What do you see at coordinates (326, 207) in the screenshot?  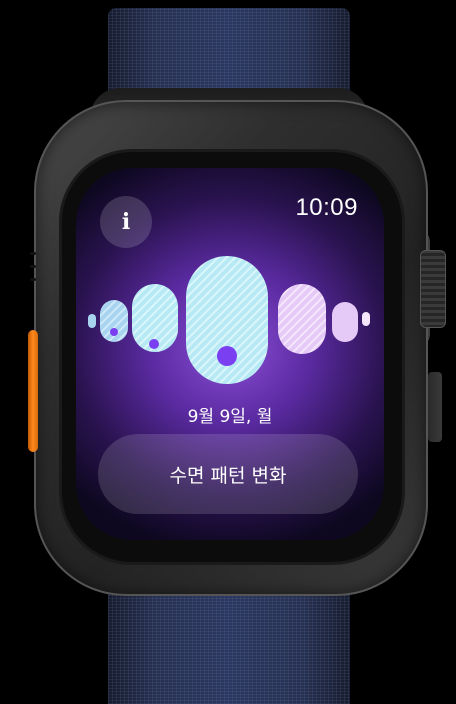 I see `time-display: 10:09` at bounding box center [326, 207].